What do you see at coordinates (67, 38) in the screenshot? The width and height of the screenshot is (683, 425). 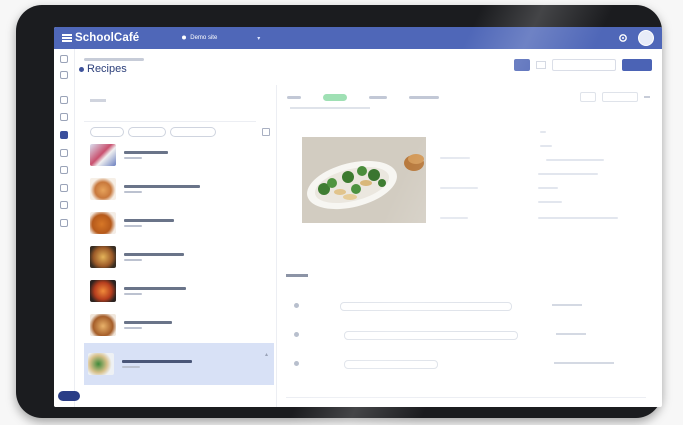 I see `schoolcafe-logo-icon` at bounding box center [67, 38].